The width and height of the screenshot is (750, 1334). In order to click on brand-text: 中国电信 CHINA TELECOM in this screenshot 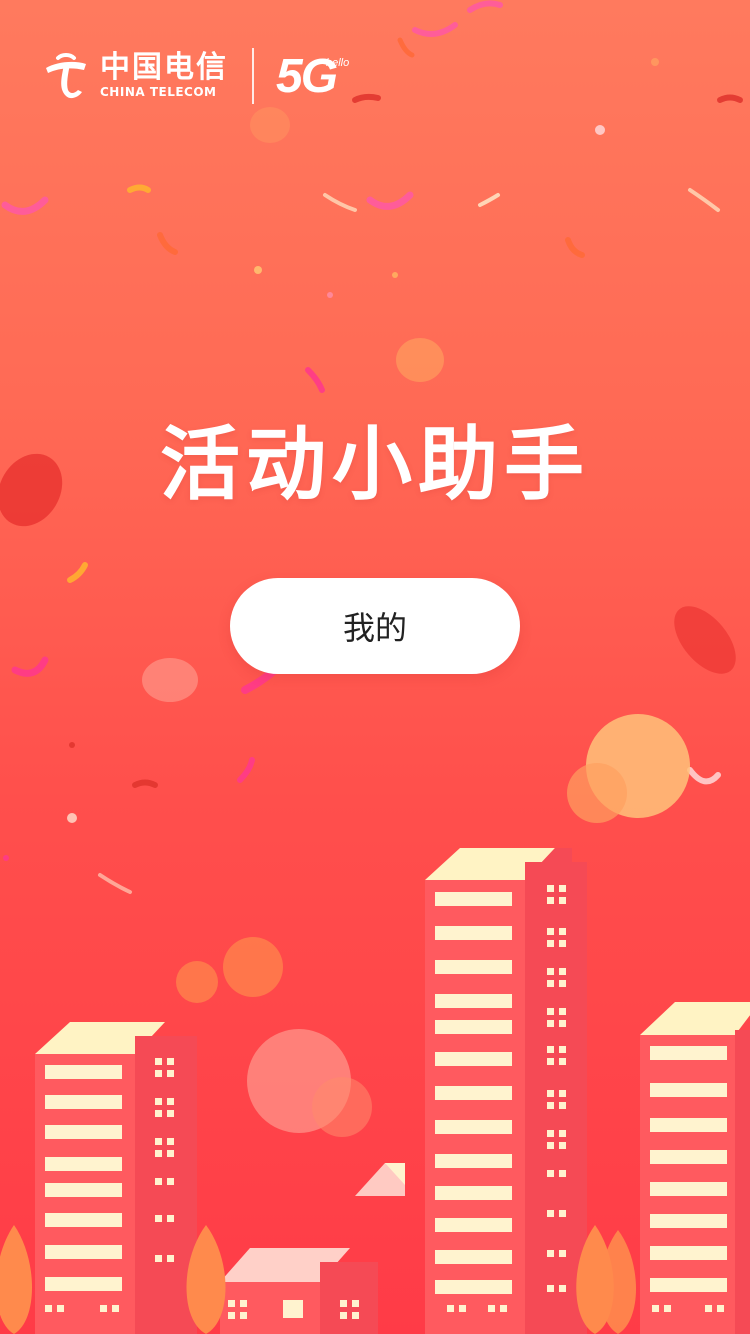, I will do `click(164, 75)`.